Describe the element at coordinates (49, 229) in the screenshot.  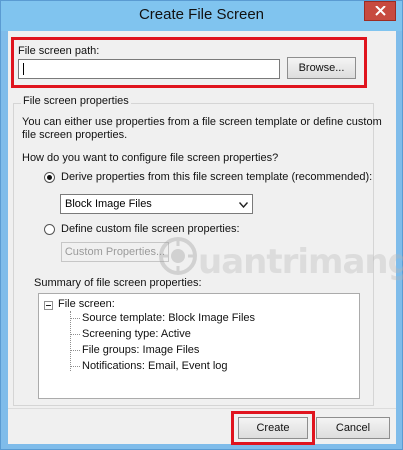
I see `custom-radio` at that location.